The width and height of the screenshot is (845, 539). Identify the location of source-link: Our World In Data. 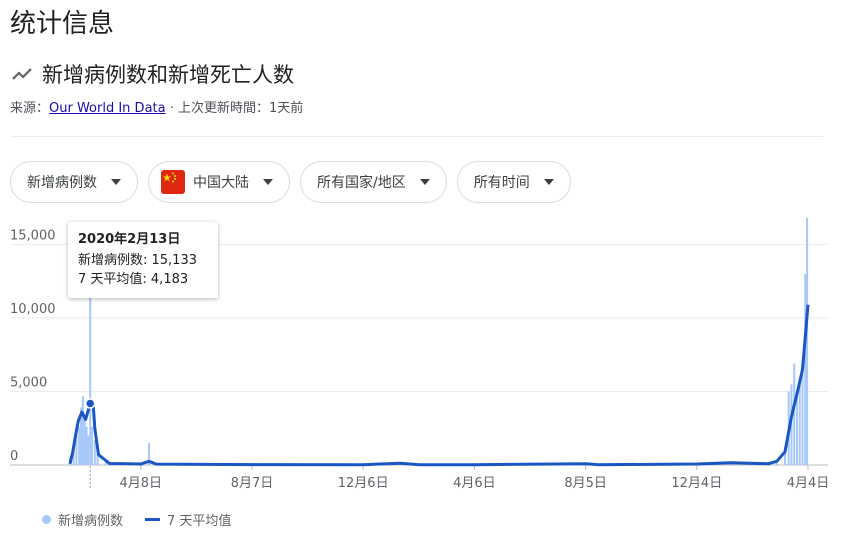
(107, 108).